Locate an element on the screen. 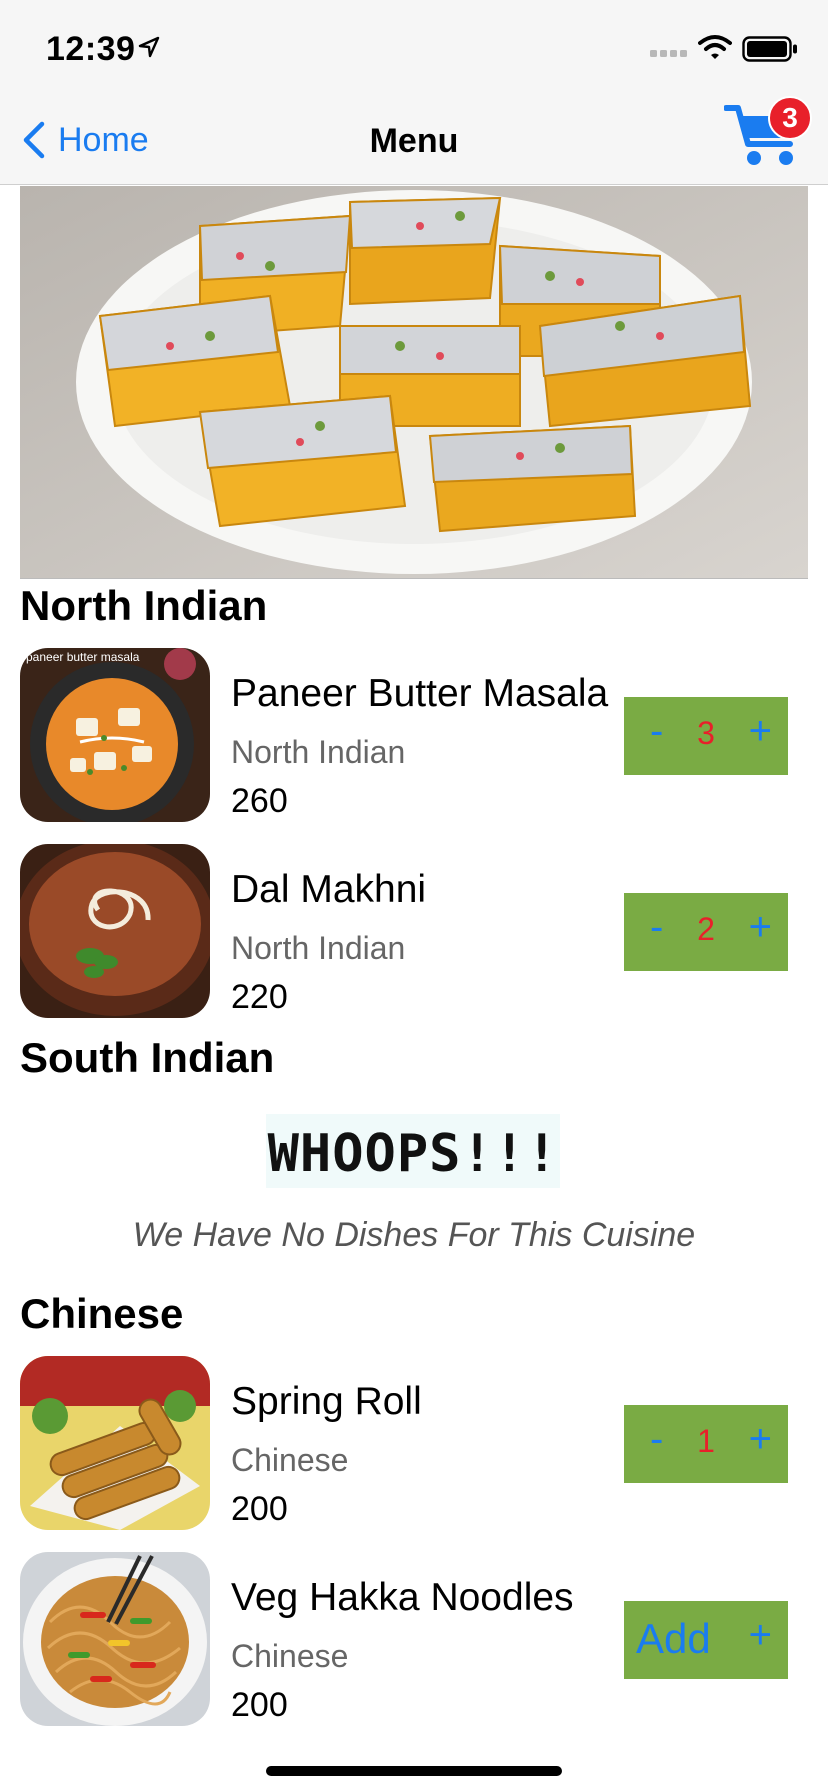 This screenshot has width=828, height=1792. section-title-chinese: Chinese is located at coordinates (102, 1313).